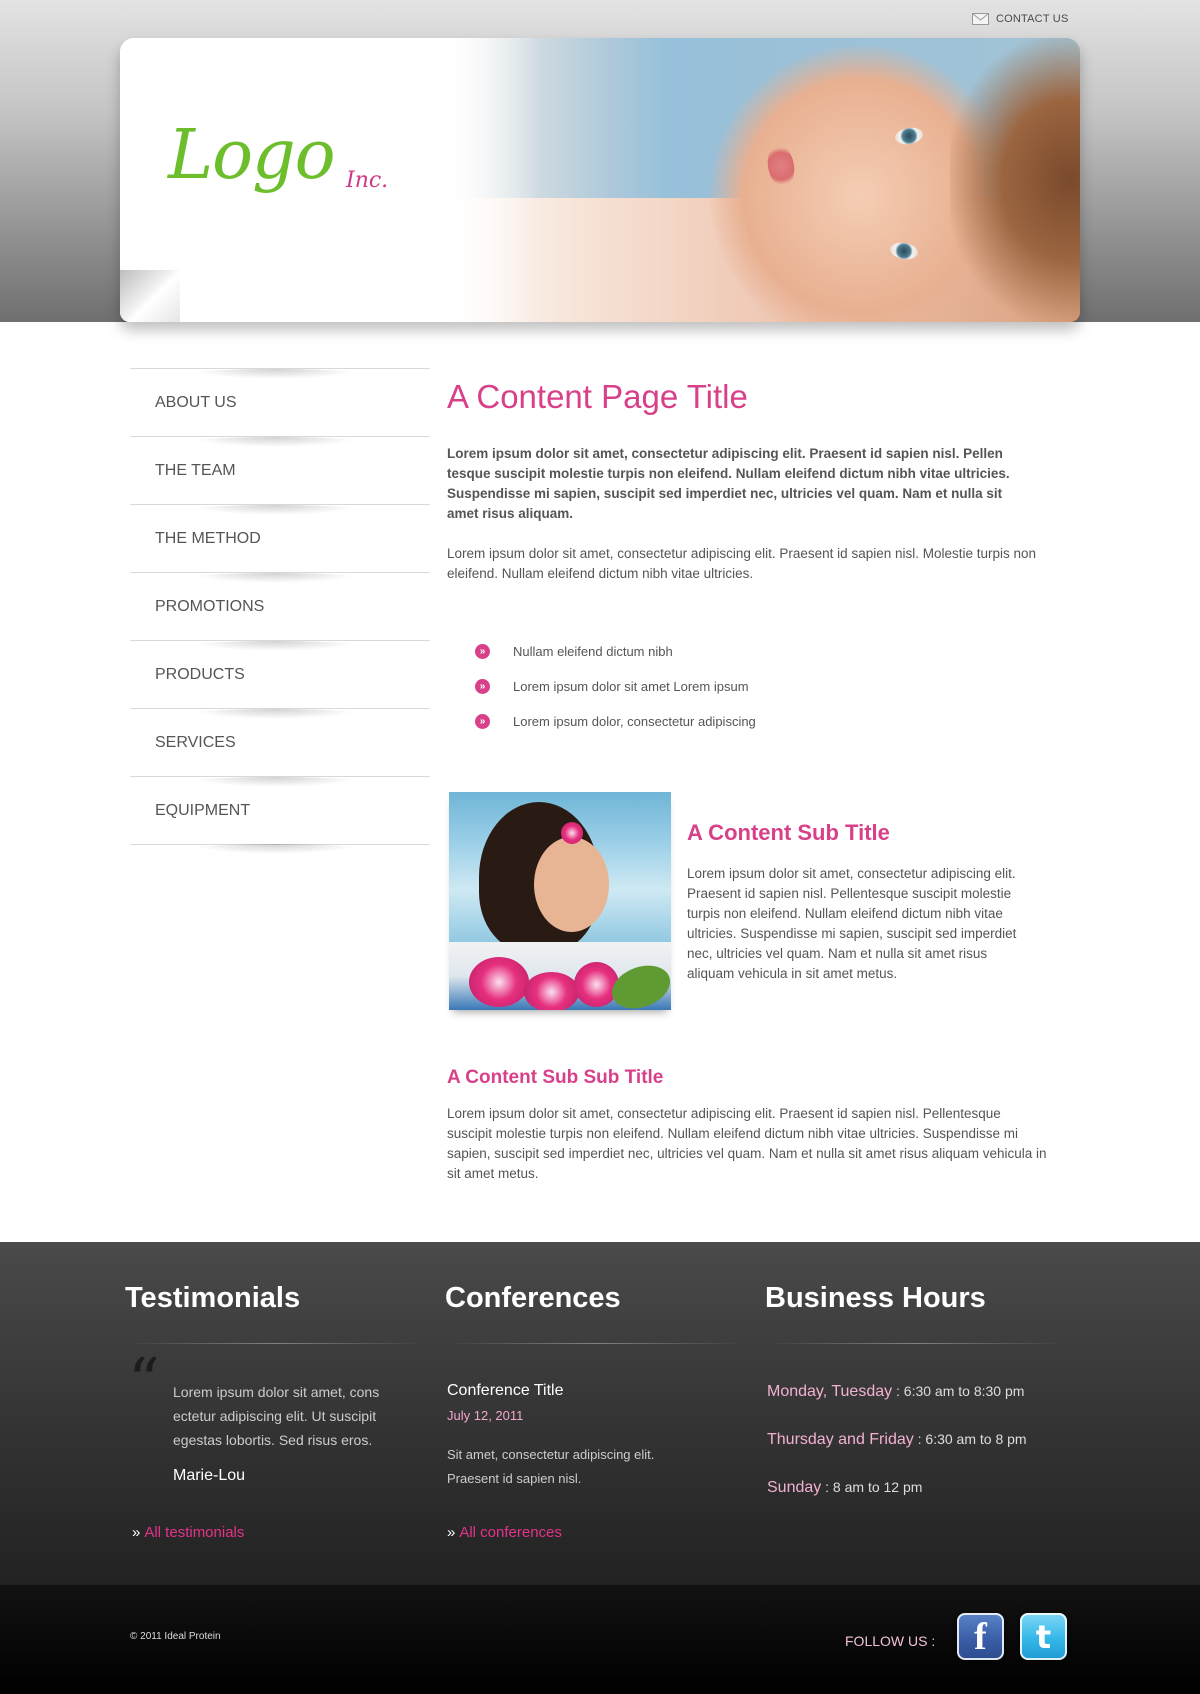 The image size is (1200, 1694). I want to click on nav-item-products: PRODUCTS, so click(280, 674).